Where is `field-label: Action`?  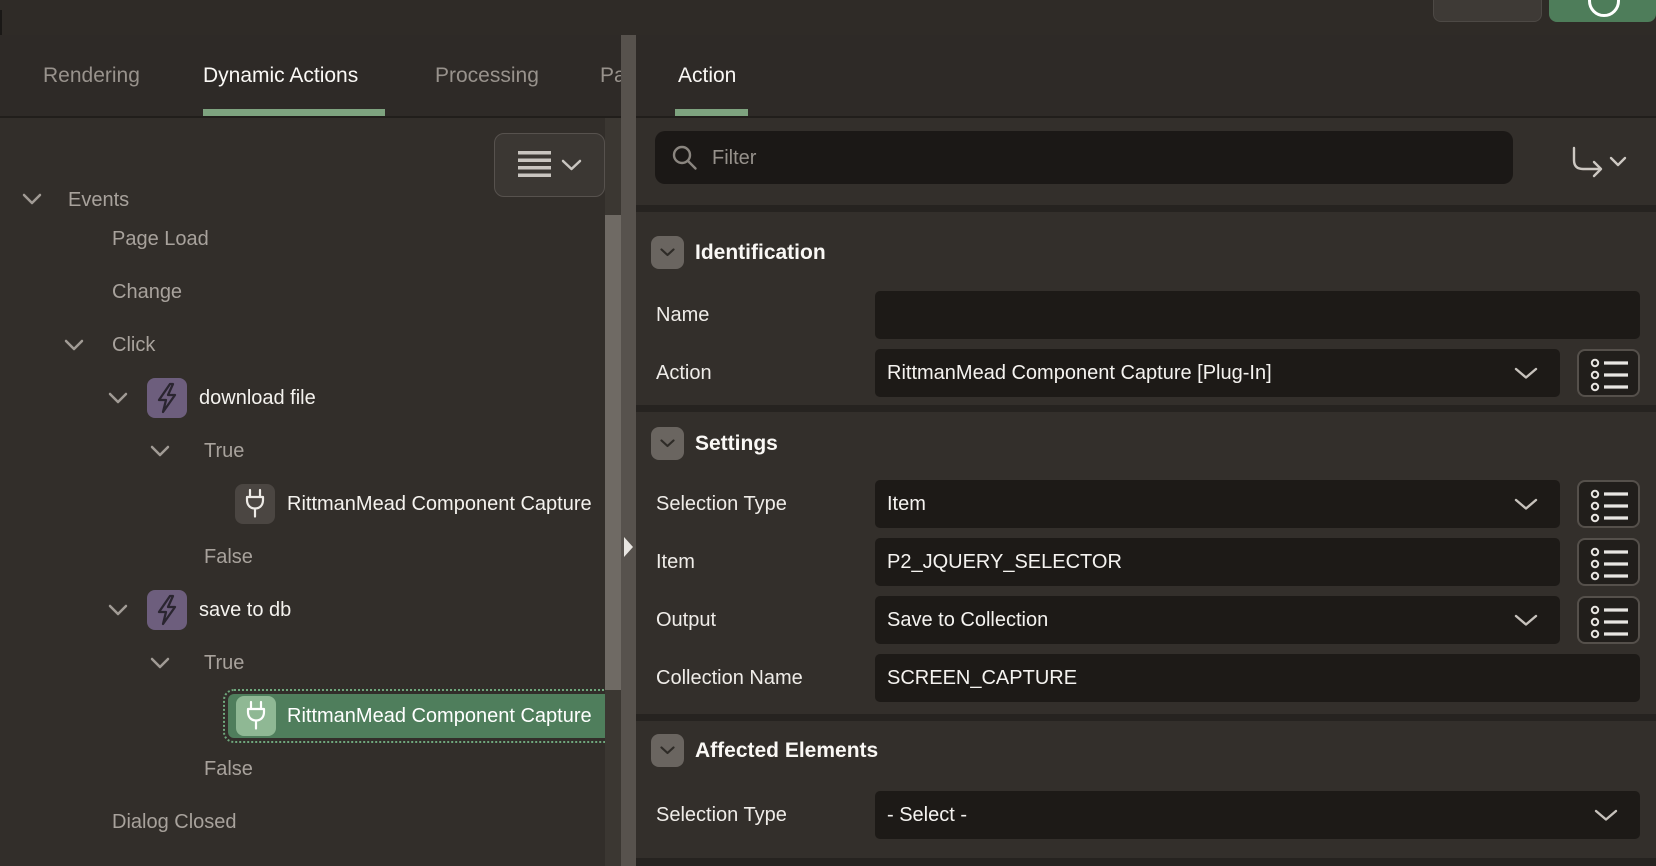 field-label: Action is located at coordinates (684, 373).